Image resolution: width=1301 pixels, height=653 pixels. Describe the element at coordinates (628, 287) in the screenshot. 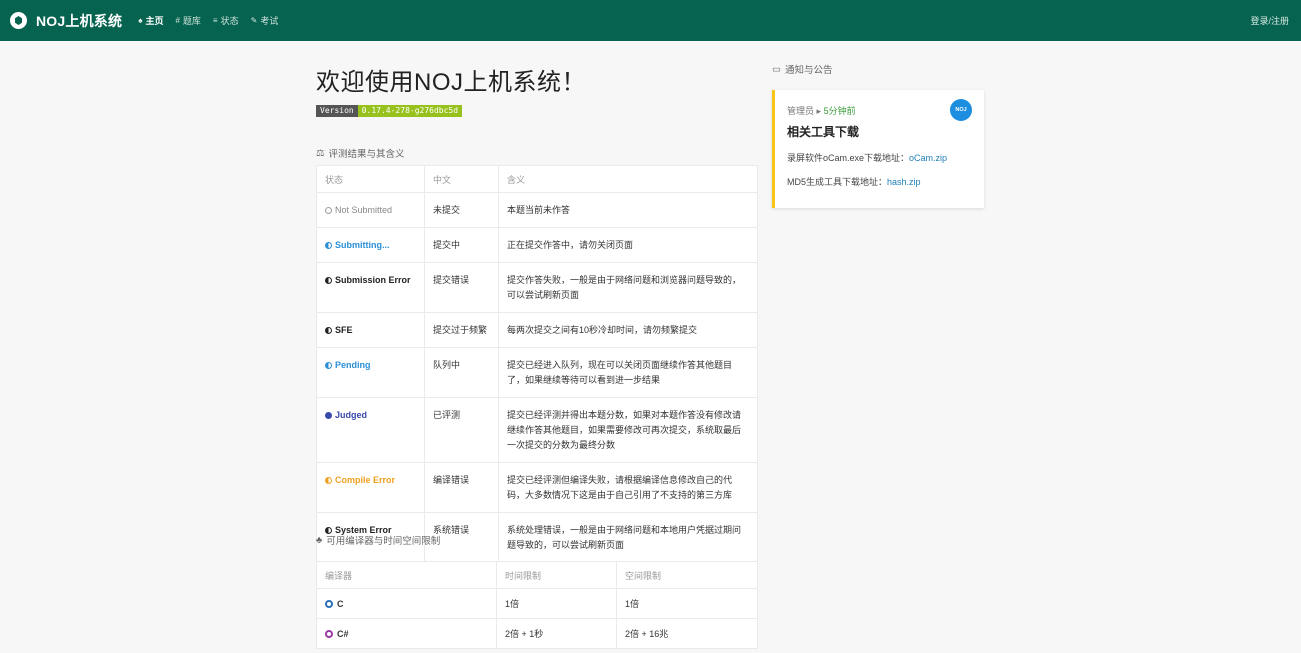

I see `status-desc: 提交作答失败，一般是由于网络问题和浏览器问题导致的，可以尝试刷新页面` at that location.